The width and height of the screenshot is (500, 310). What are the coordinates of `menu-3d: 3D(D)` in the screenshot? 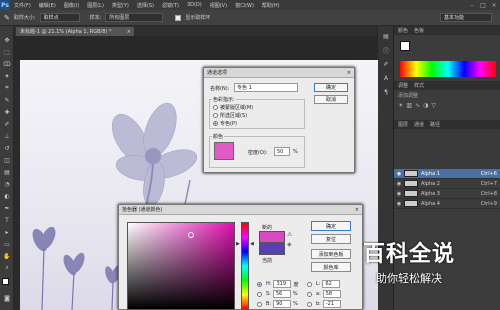 It's located at (194, 5).